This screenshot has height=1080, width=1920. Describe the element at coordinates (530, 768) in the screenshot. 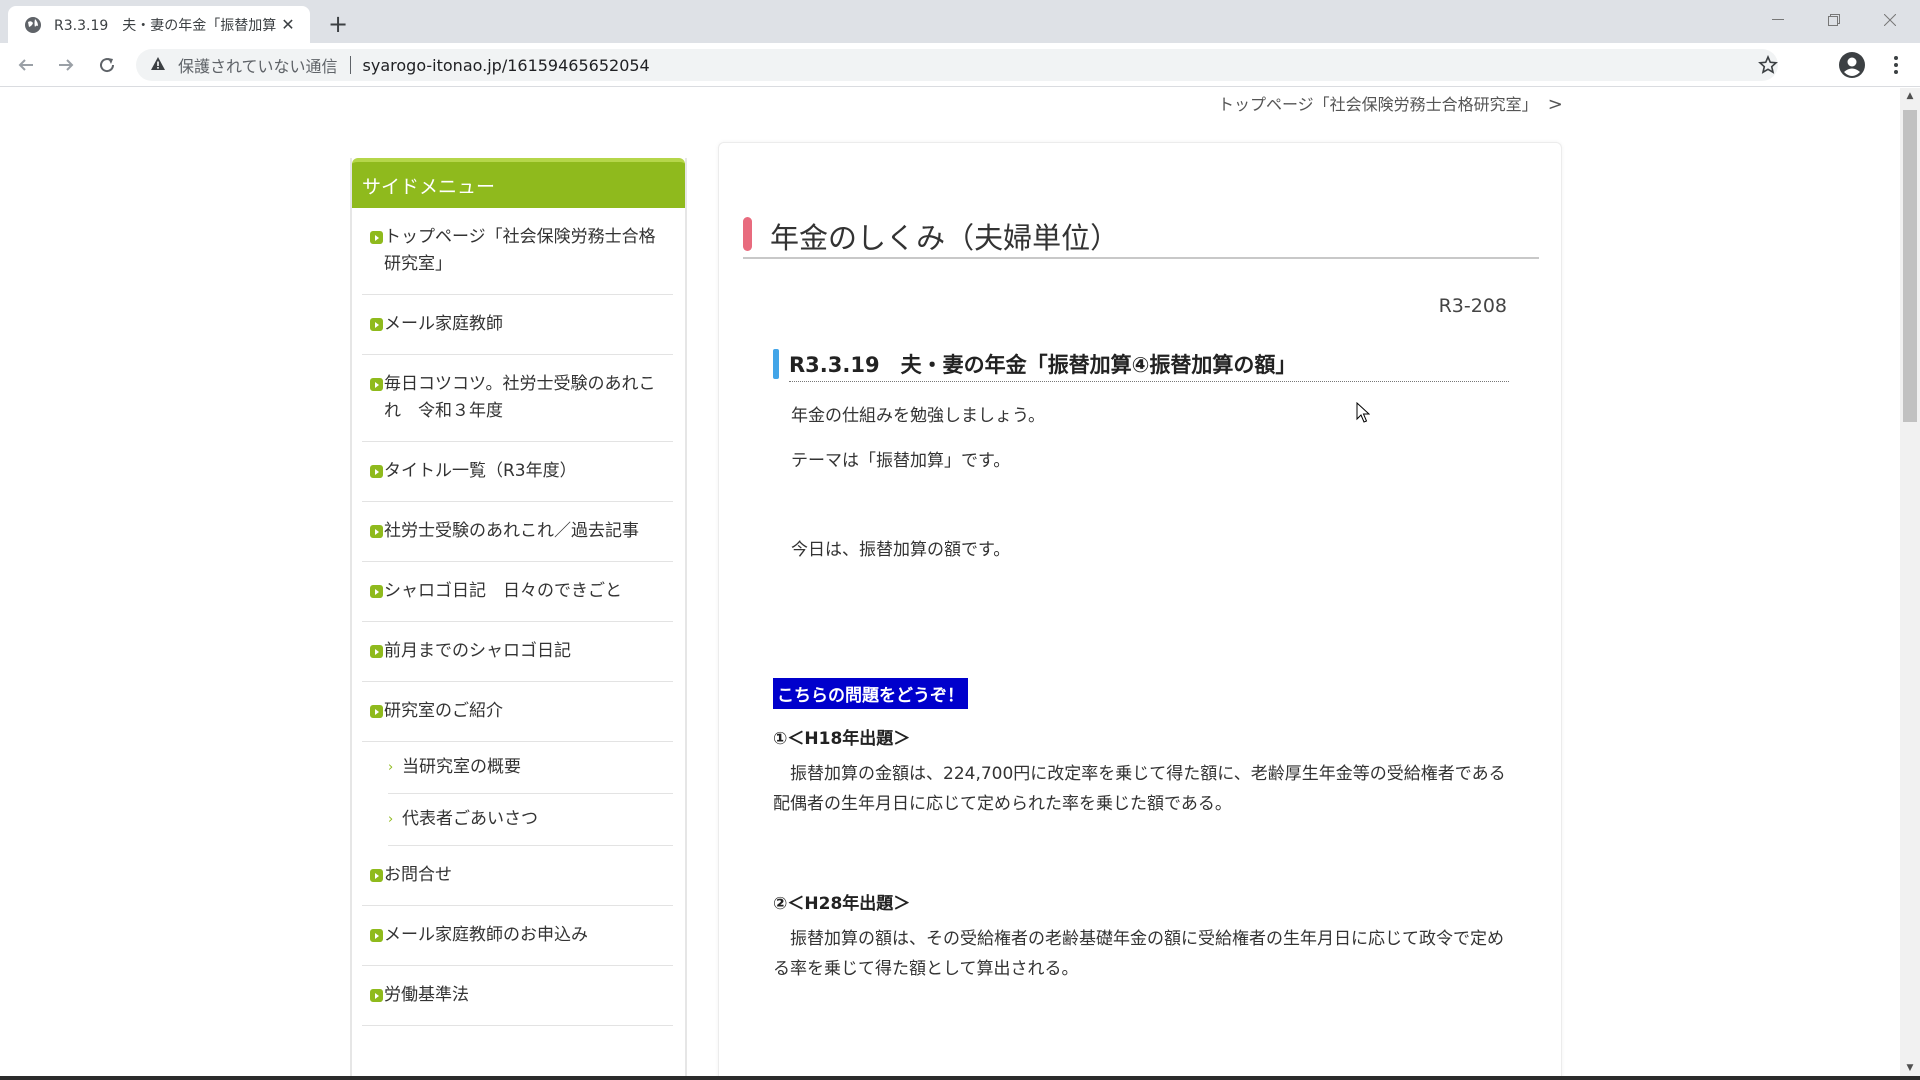

I see `side-menu-subitem: › 当研究室の概要` at that location.